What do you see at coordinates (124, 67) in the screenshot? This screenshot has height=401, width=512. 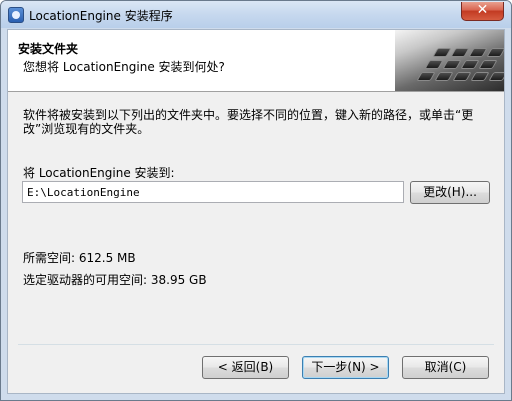 I see `page-subtitle: 您想将 LocationEngine 安装到何处?` at bounding box center [124, 67].